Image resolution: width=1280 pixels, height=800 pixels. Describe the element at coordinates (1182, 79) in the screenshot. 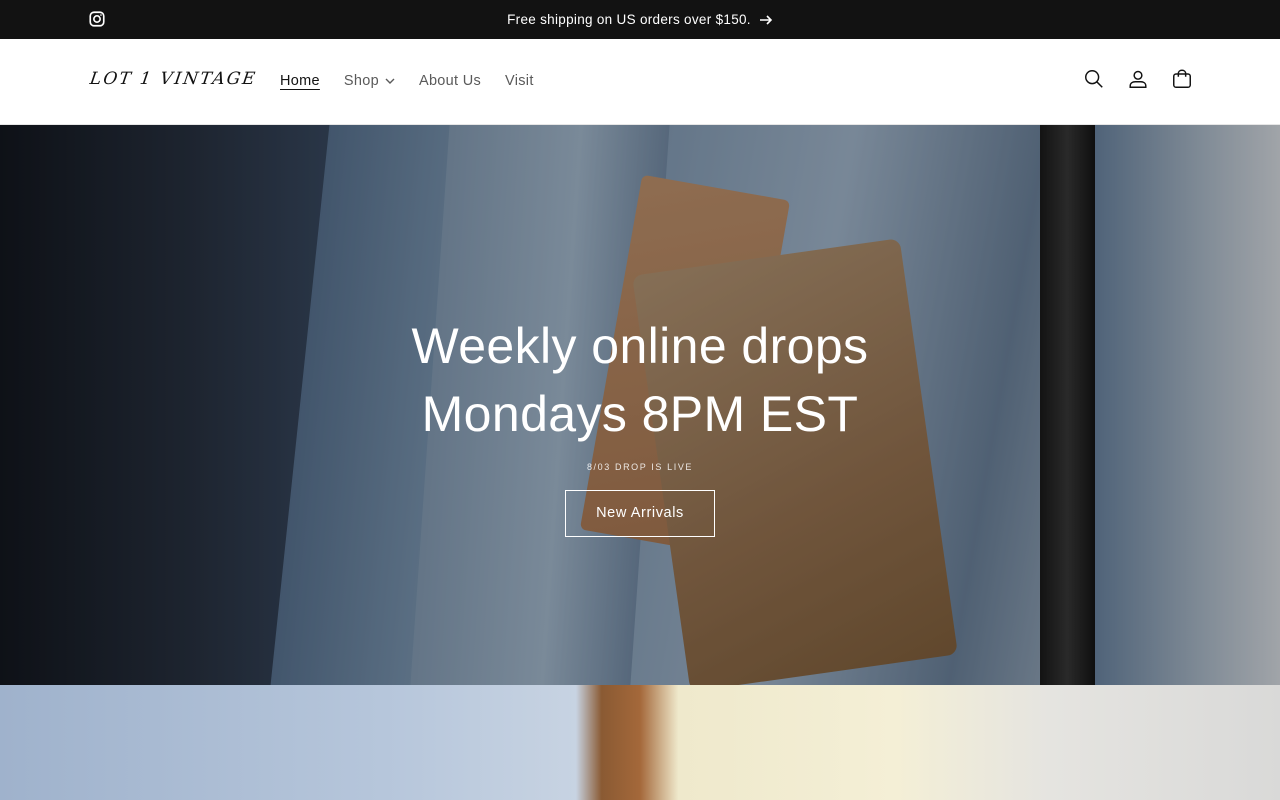

I see `cart-icon` at that location.